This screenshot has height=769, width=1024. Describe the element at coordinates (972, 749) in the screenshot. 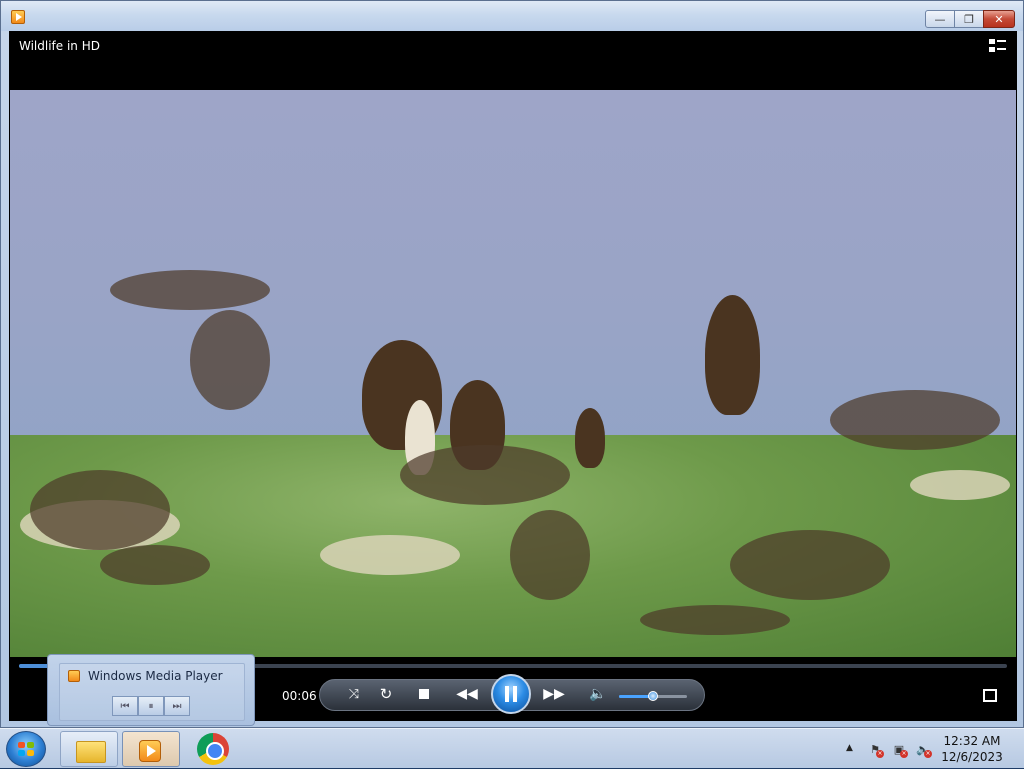

I see `clock: 12:32 AM 12/6/2023` at that location.